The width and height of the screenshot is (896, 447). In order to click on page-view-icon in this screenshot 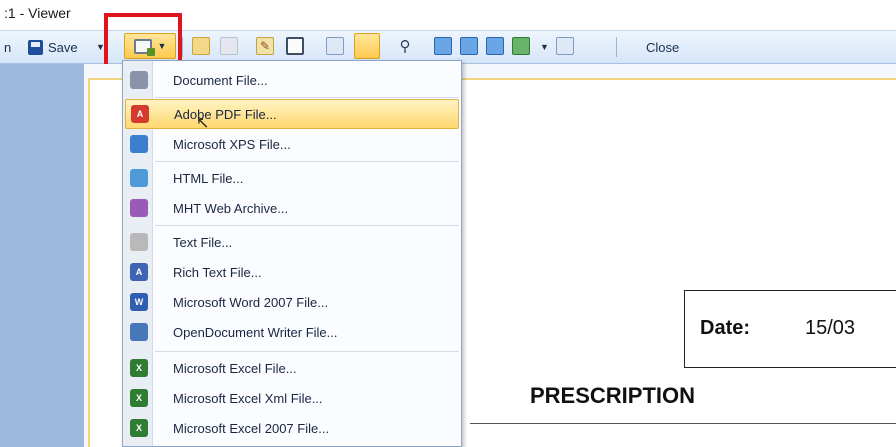, I will do `click(335, 46)`.